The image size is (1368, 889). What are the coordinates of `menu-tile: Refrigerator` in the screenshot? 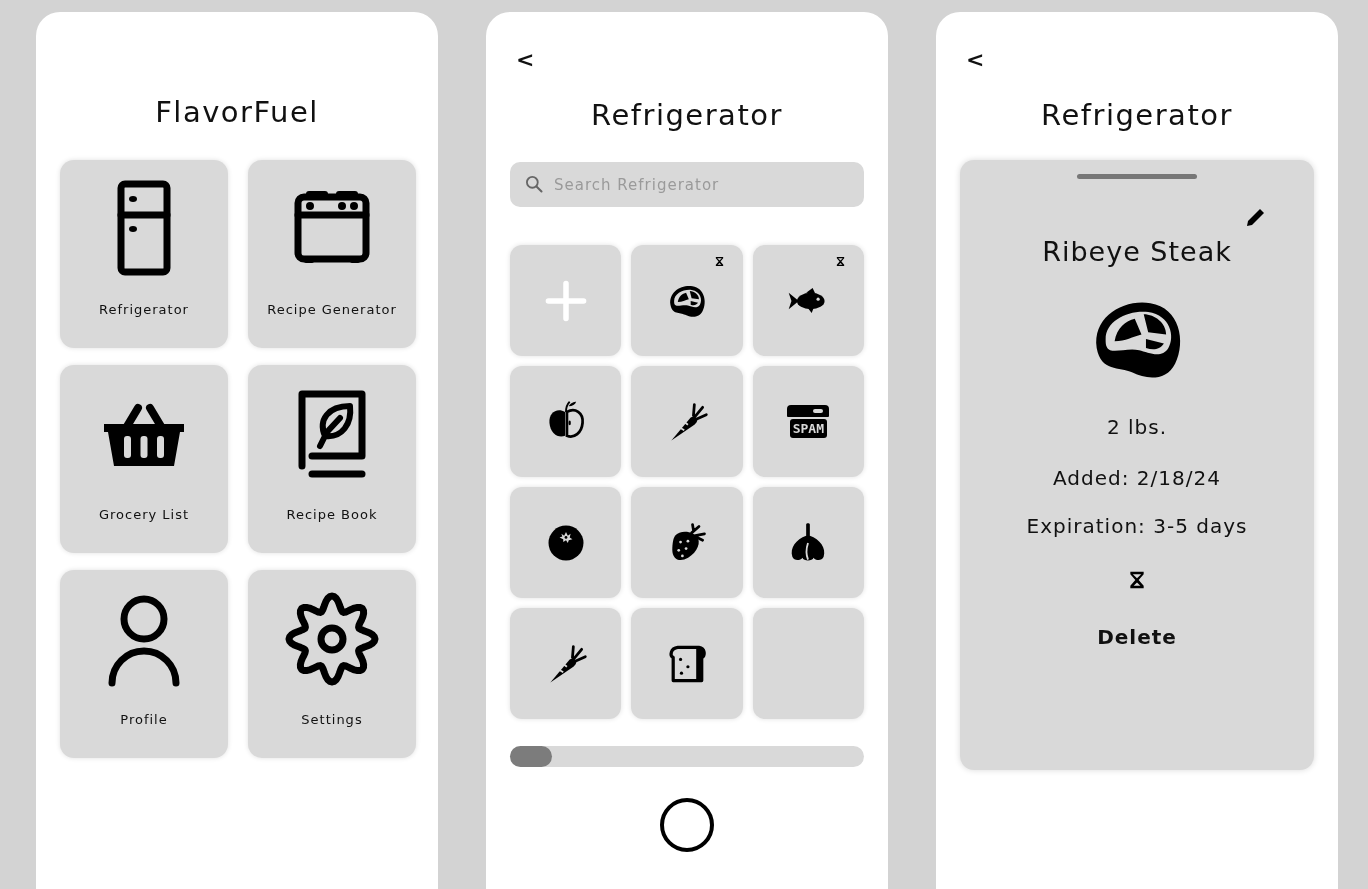 It's located at (144, 254).